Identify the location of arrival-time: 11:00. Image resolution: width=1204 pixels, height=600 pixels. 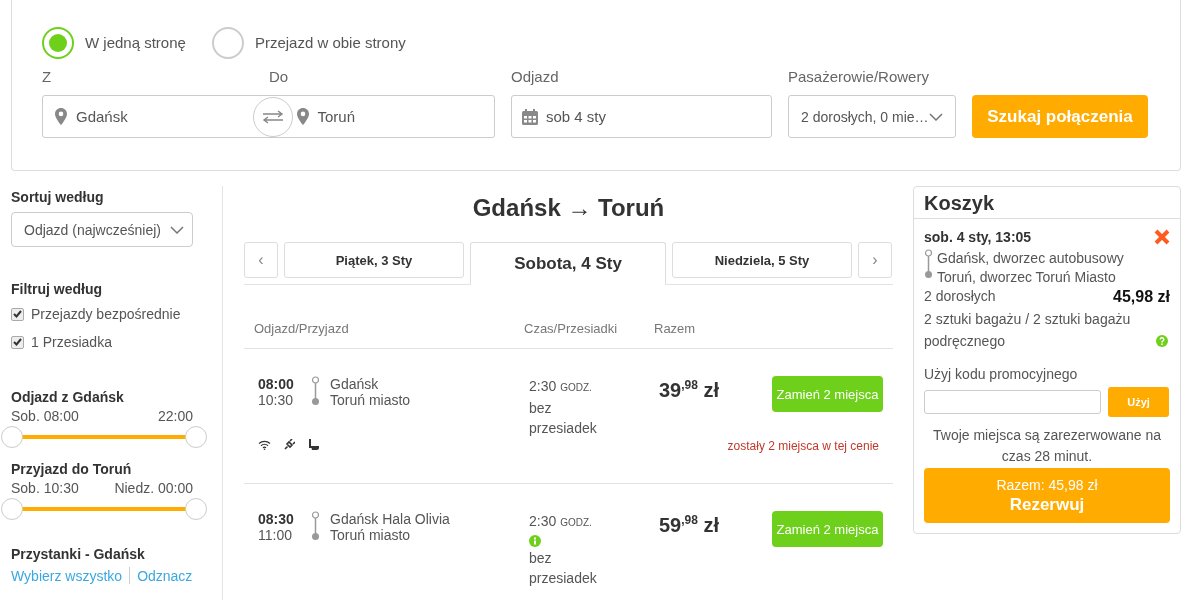
(275, 535).